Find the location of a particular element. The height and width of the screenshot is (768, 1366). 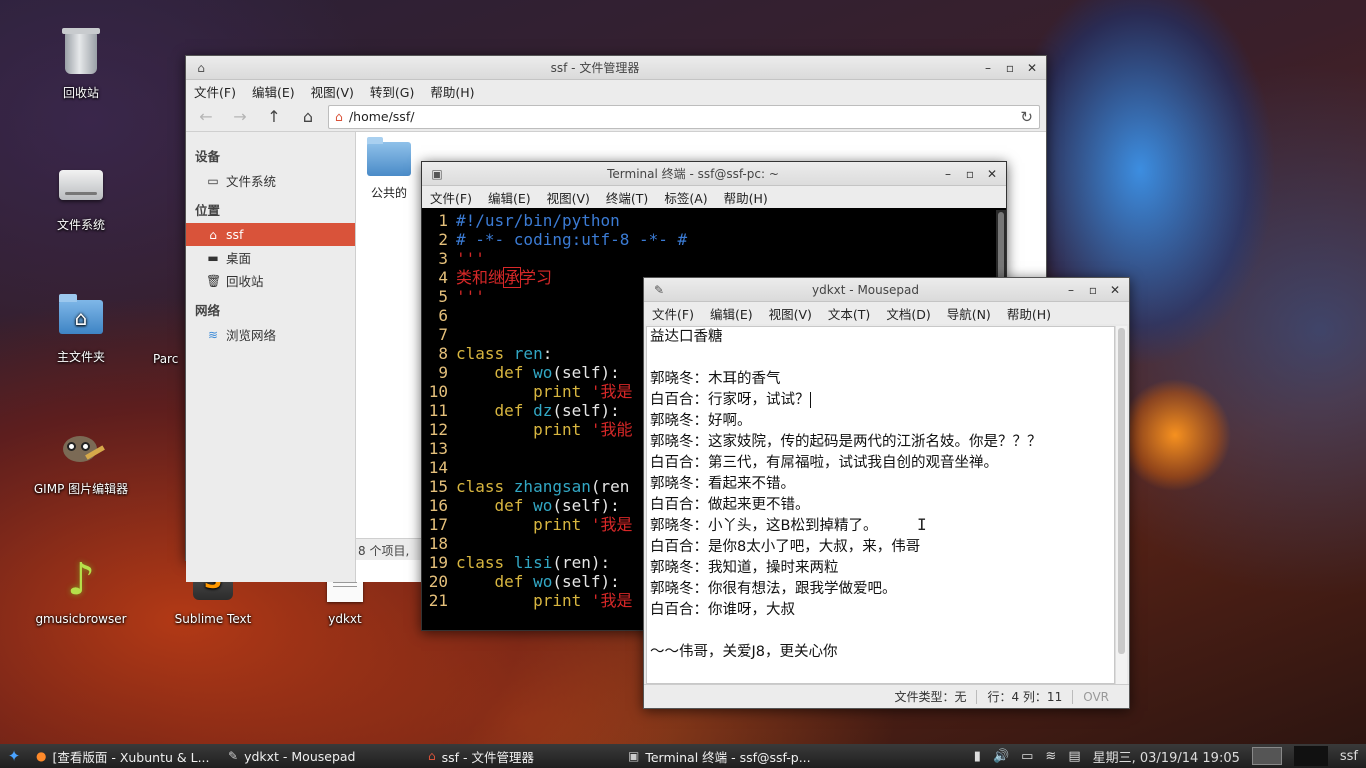

text-line-content: 郭晓冬：小丫头，这B松到掉精了。 is located at coordinates (764, 526).